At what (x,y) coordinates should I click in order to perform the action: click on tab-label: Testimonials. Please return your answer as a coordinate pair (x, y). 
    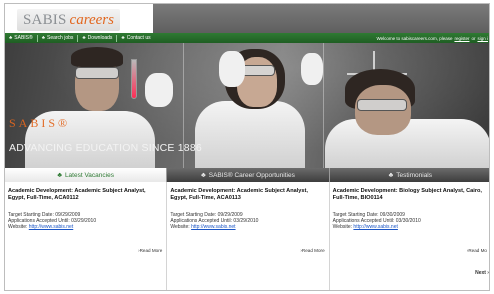
    Looking at the image, I should click on (414, 175).